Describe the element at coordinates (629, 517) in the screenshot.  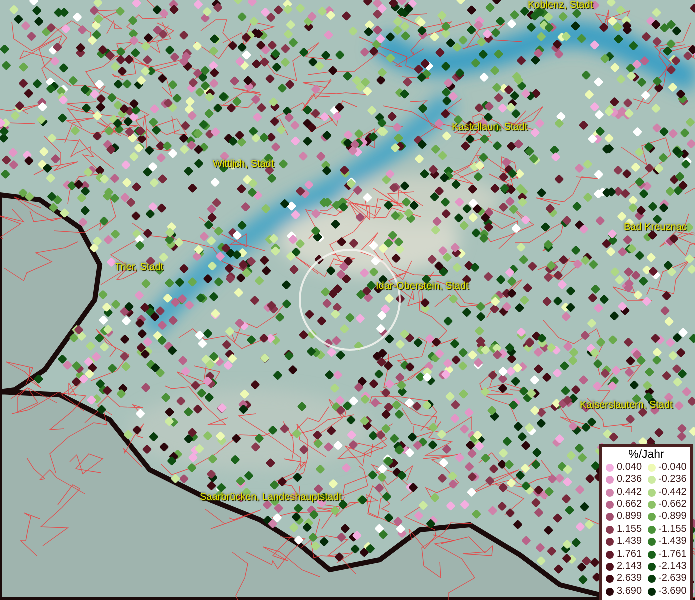
I see `legend-value: 0.899` at that location.